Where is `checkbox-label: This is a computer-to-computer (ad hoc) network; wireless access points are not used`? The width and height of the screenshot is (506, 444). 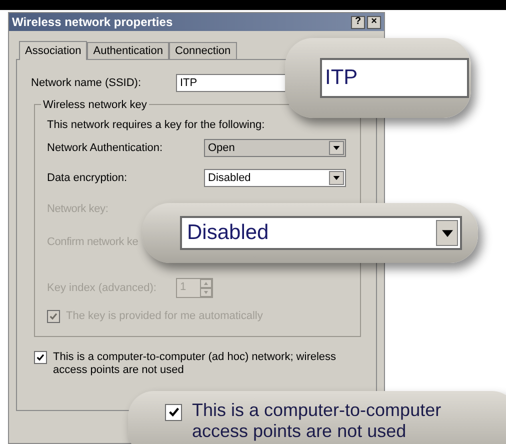 checkbox-label: This is a computer-to-computer (ad hoc) network; wireless access points are not used is located at coordinates (194, 364).